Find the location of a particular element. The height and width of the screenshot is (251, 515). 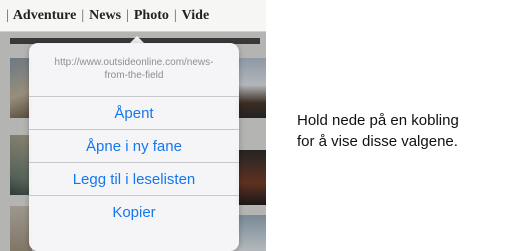

menu-item-open: Åpent is located at coordinates (134, 112).